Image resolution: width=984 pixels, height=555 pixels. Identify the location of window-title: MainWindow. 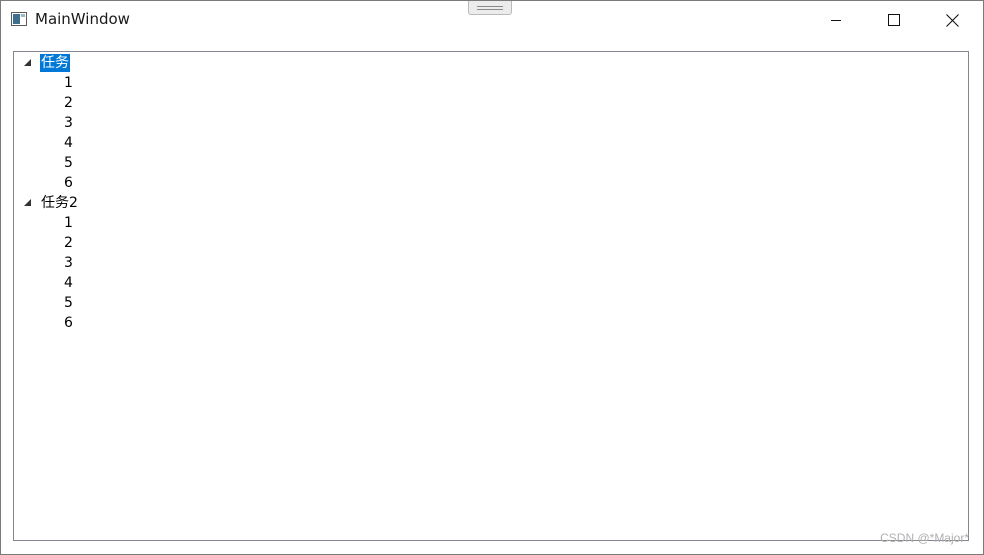
(82, 19).